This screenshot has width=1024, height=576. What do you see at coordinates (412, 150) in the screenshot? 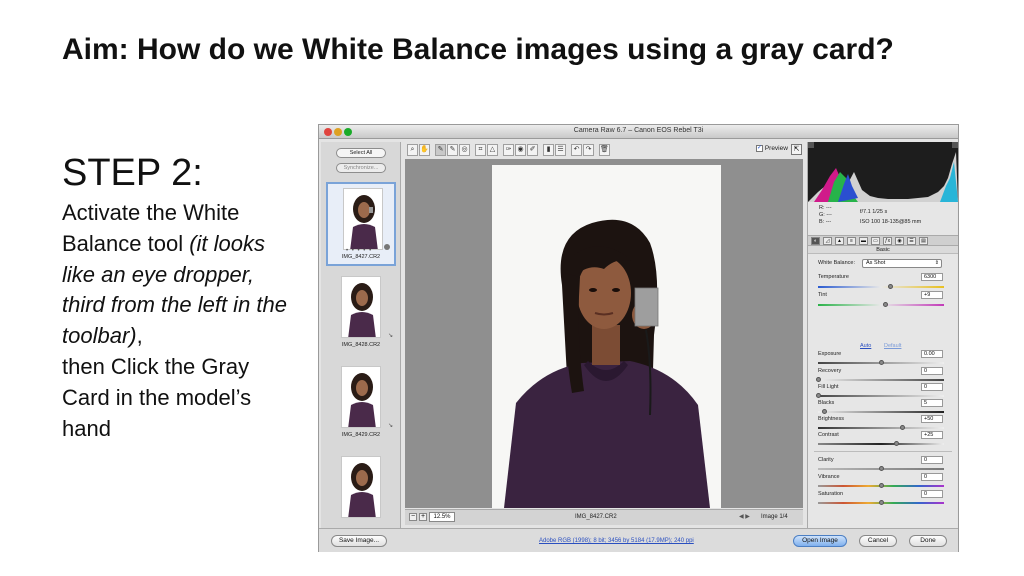
I see `zoom-icon: ⌕` at bounding box center [412, 150].